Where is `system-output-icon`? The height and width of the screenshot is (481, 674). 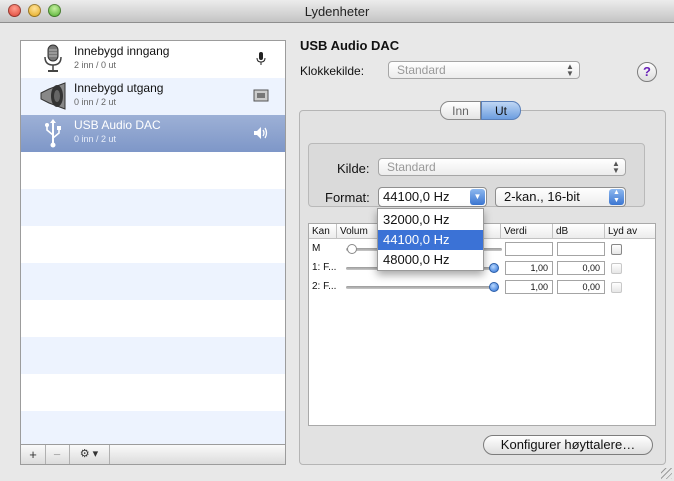 system-output-icon is located at coordinates (261, 95).